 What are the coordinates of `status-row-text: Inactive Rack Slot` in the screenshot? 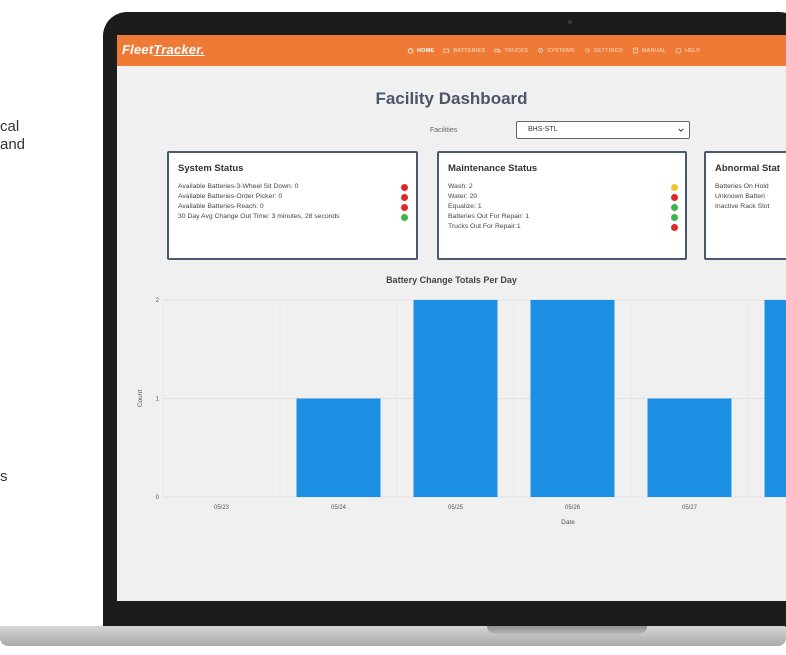 It's located at (742, 206).